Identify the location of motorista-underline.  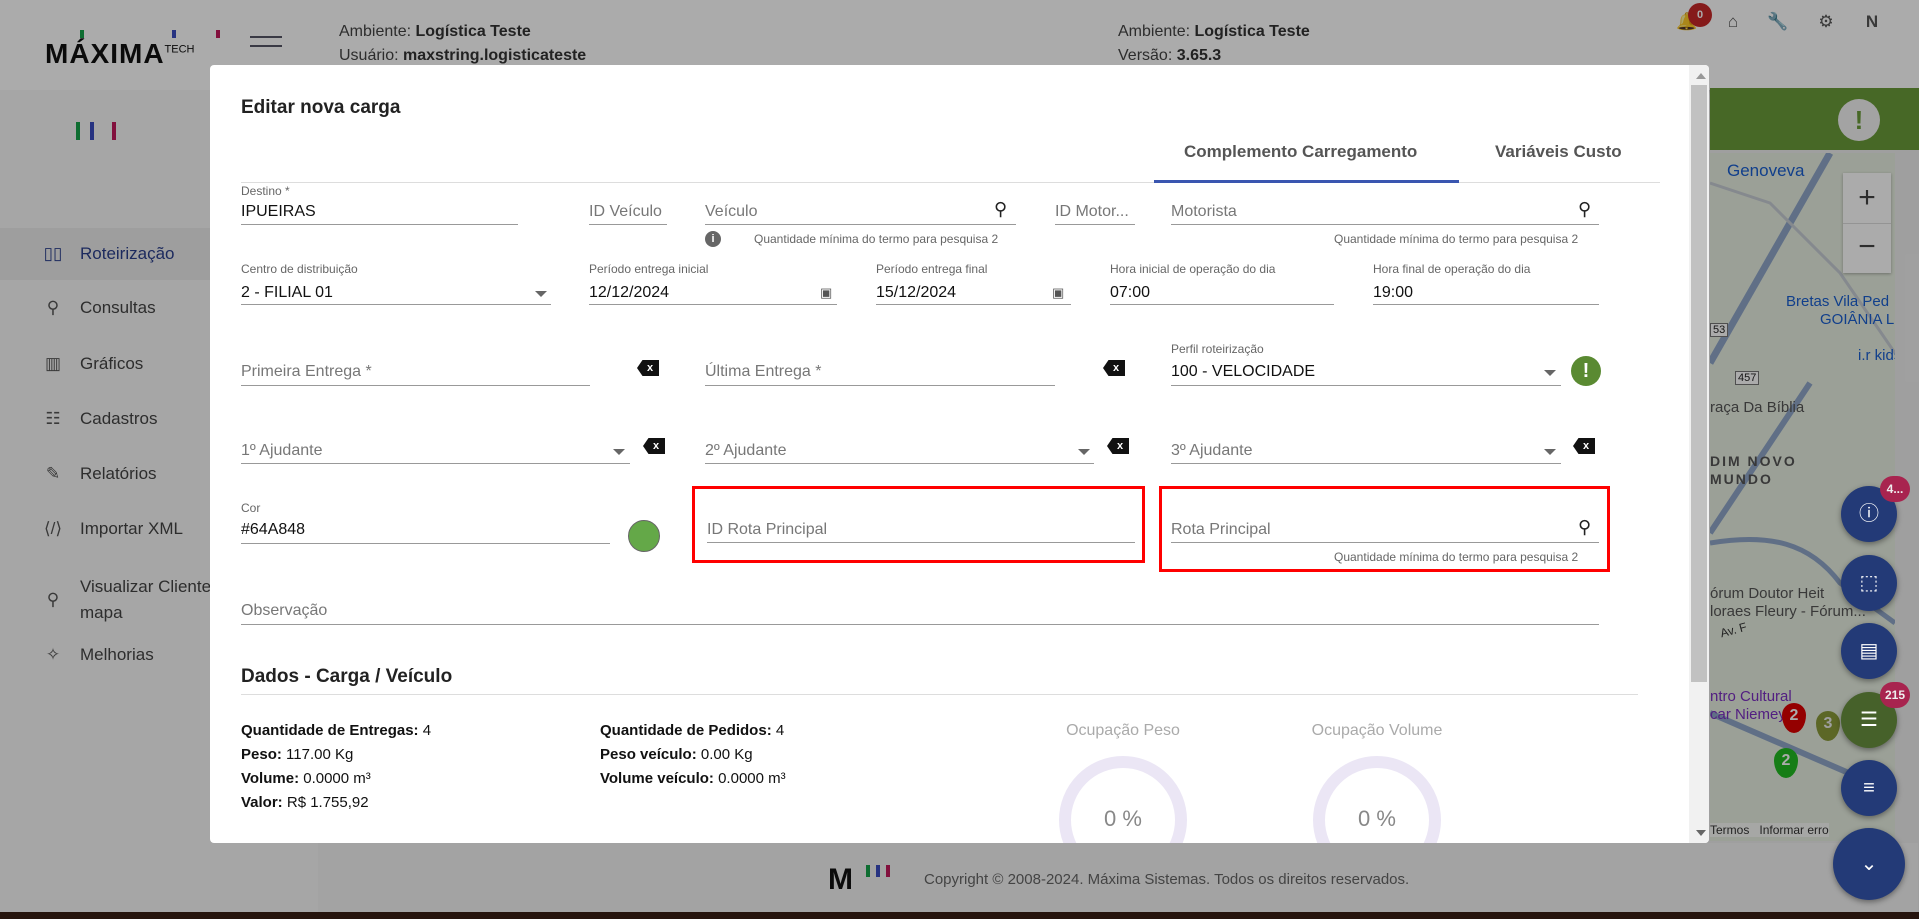
(1385, 224).